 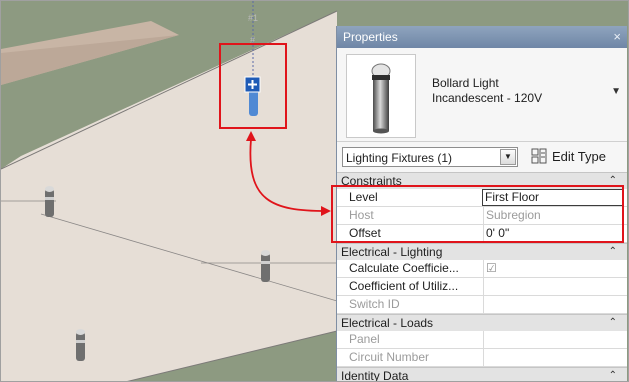 I want to click on property-label: Panel, so click(x=364, y=339).